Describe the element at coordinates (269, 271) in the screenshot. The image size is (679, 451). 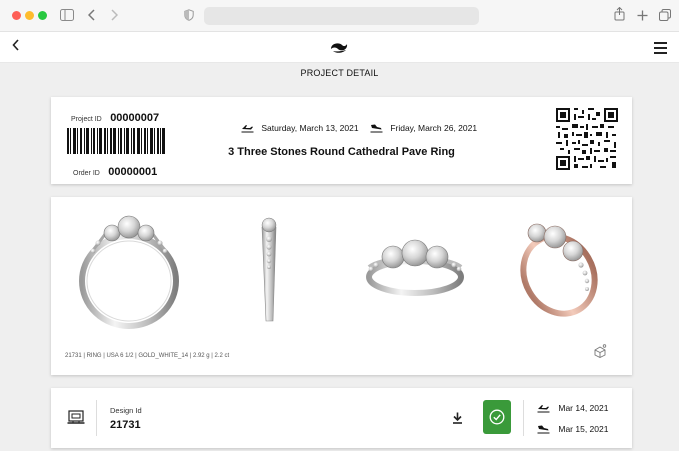
I see `ring-side-view` at that location.